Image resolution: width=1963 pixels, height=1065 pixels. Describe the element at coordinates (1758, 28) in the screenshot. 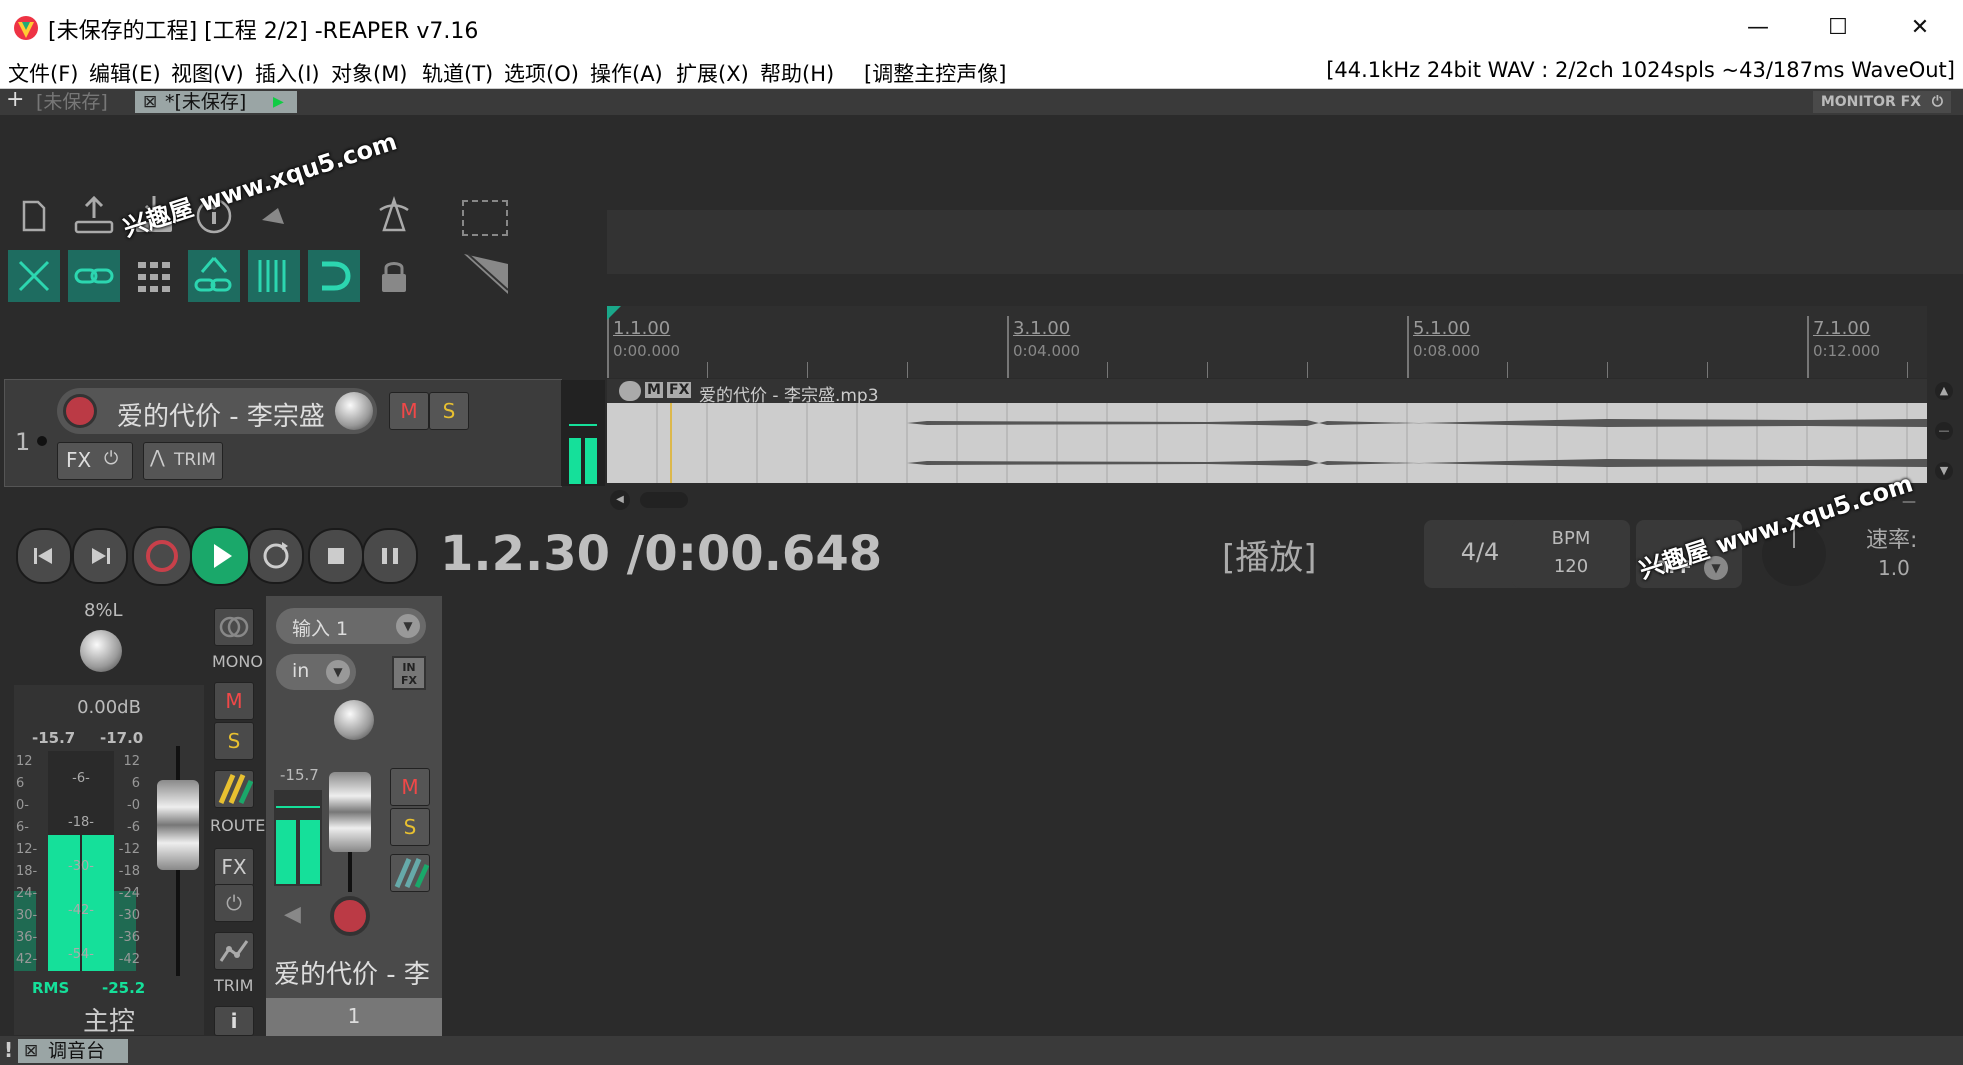

I see `minimize-button: —` at that location.